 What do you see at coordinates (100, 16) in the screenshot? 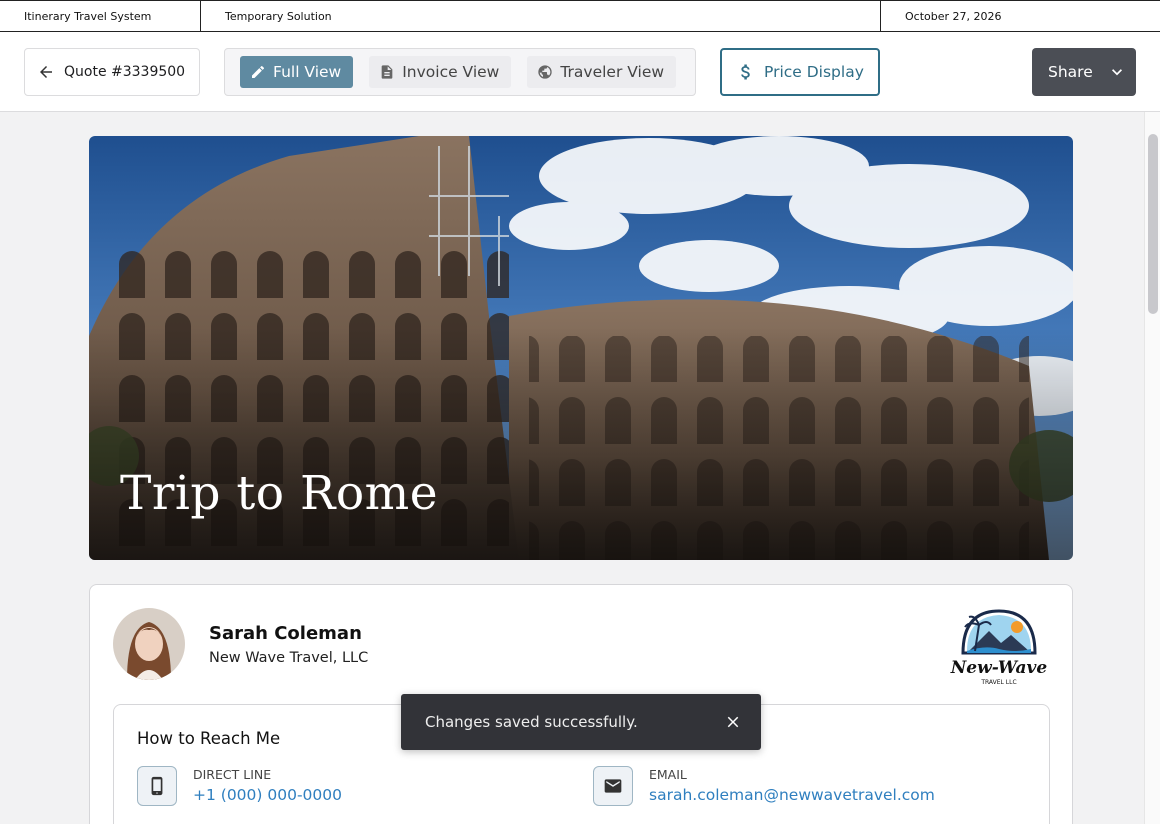
I see `app-name: Itinerary Travel System` at bounding box center [100, 16].